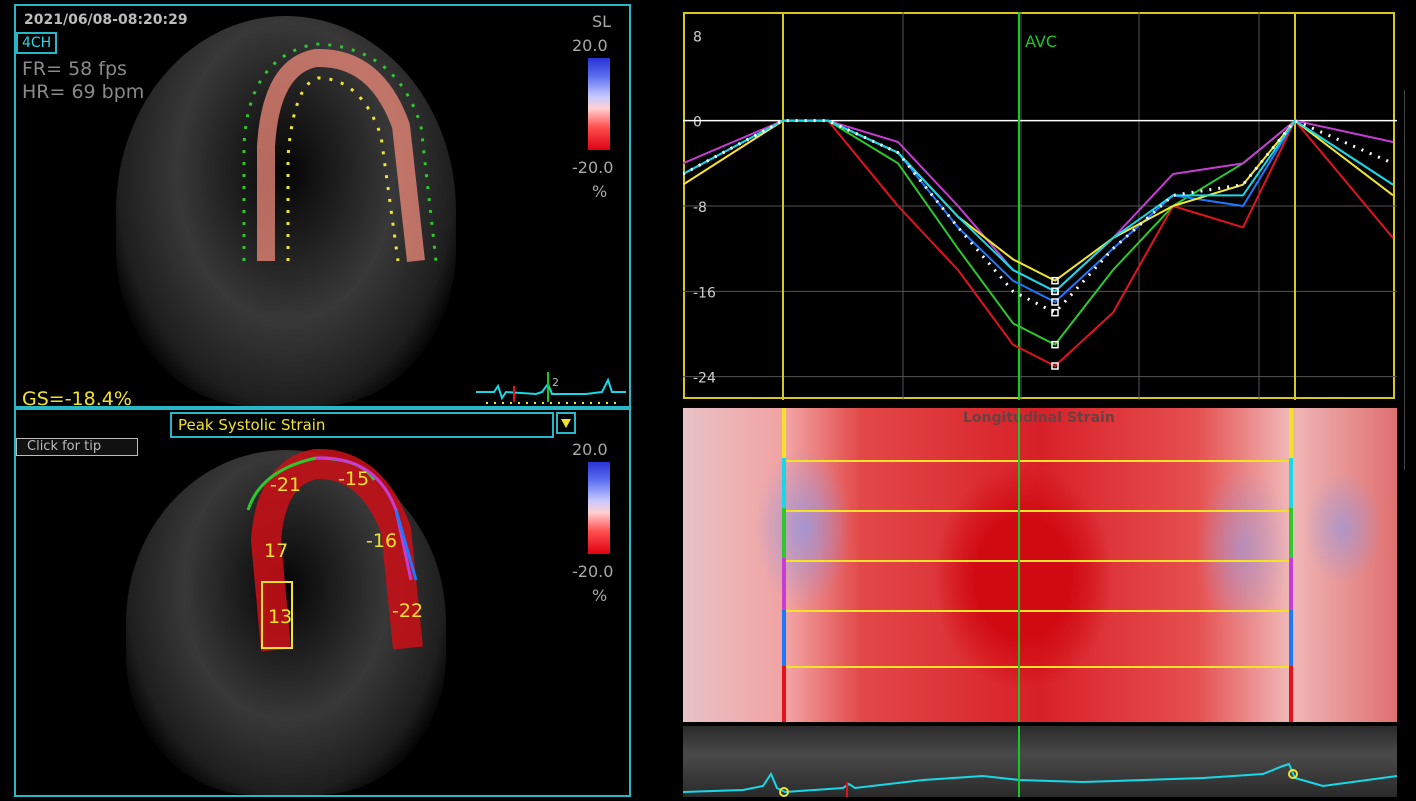  What do you see at coordinates (276, 551) in the screenshot?
I see `segment-value-mid-septal: 17` at bounding box center [276, 551].